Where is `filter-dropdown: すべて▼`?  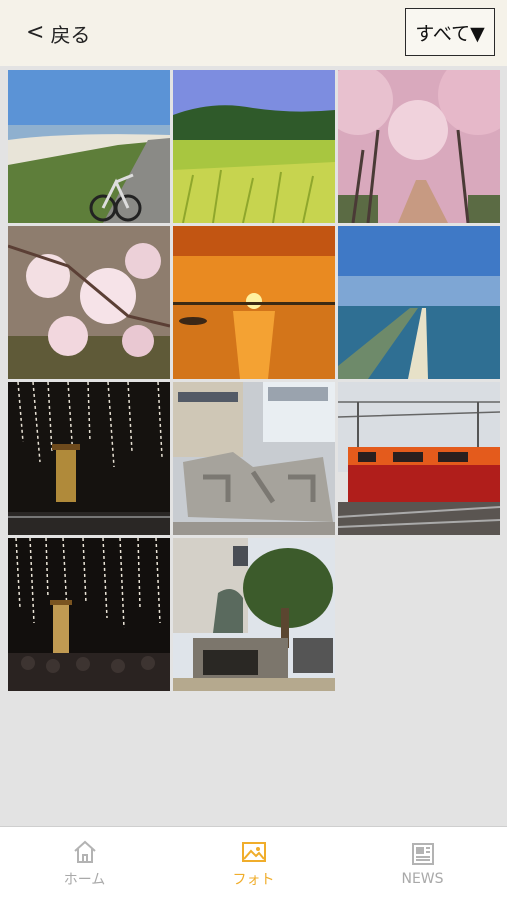 filter-dropdown: すべて▼ is located at coordinates (450, 32).